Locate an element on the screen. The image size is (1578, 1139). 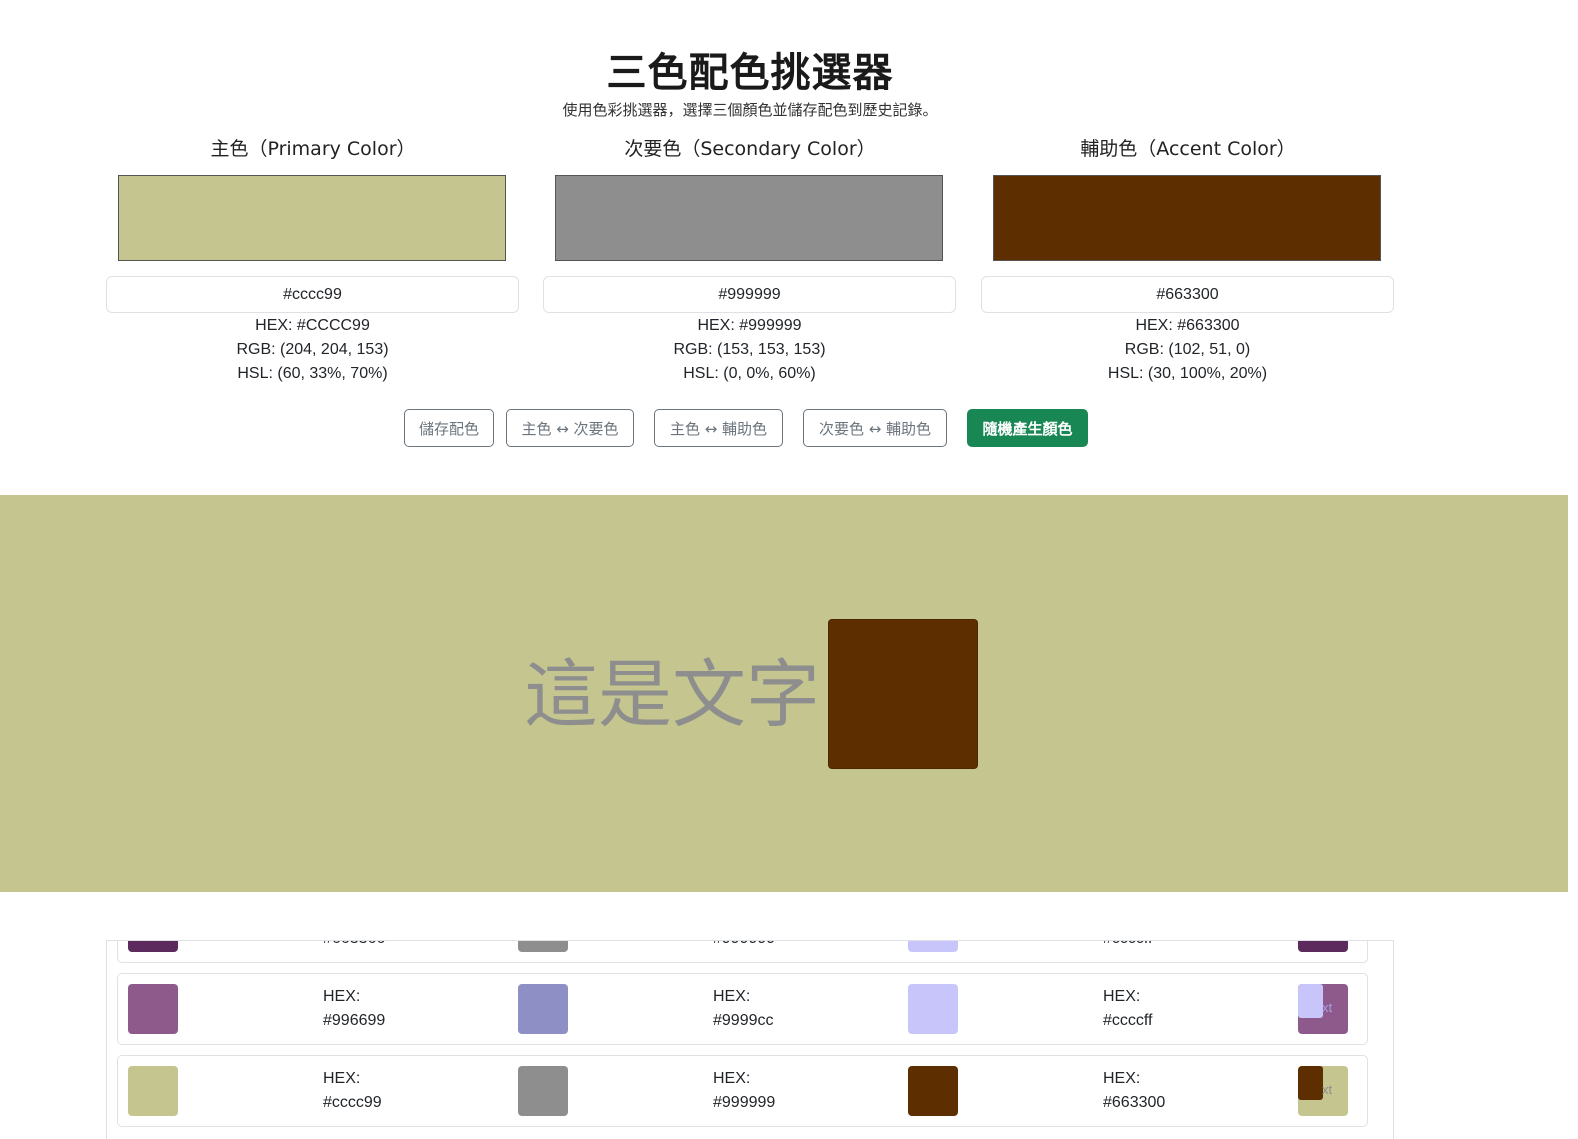
history-accent-label: HEX: #ccccff is located at coordinates (1128, 1008).